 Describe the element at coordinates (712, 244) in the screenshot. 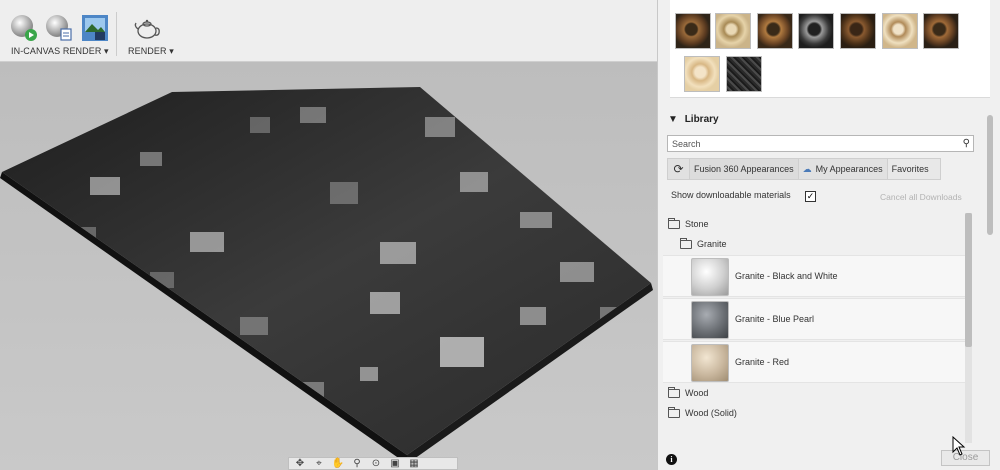

I see `folder-granite-label: Granite` at that location.